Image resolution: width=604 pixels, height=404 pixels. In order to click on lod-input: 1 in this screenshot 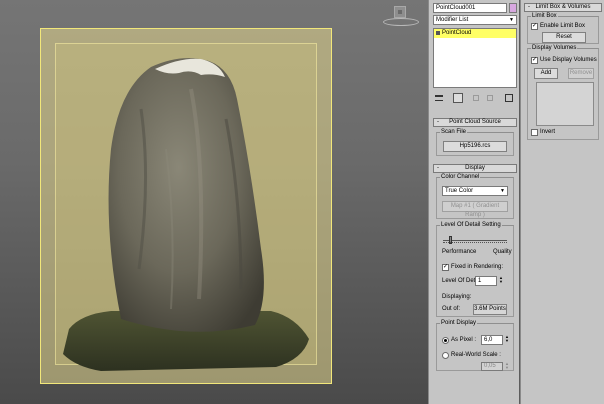, I will do `click(486, 281)`.